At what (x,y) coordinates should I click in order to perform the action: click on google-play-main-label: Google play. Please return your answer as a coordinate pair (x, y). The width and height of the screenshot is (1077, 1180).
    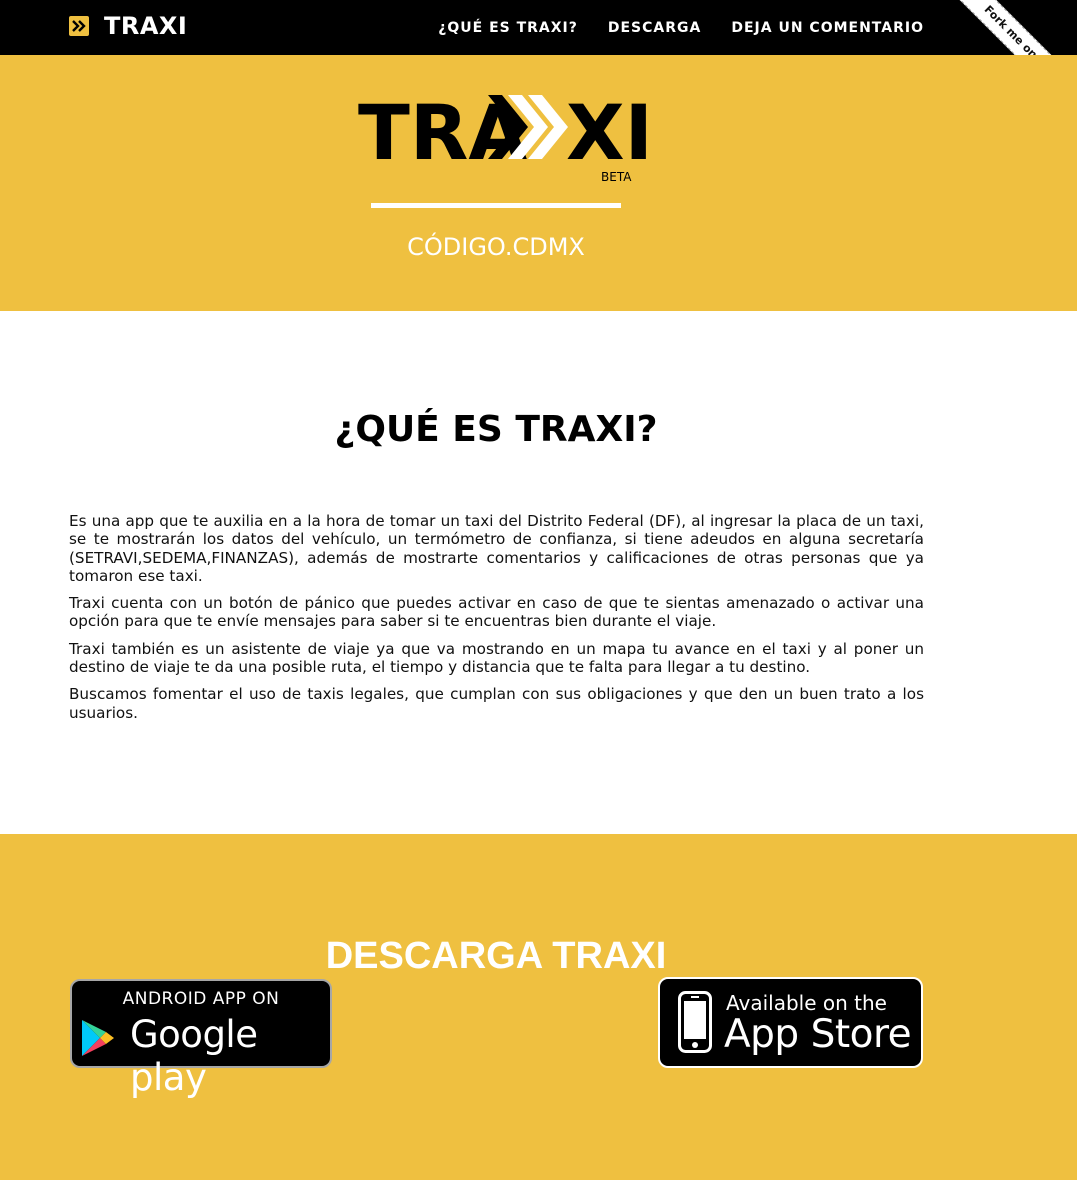
    Looking at the image, I should click on (194, 1056).